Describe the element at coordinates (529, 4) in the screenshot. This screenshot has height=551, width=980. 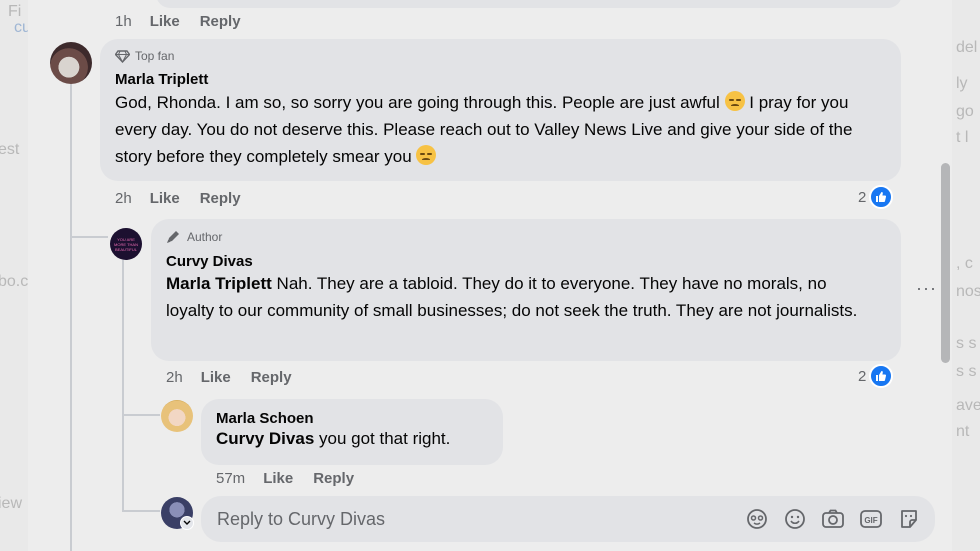
I see `previous-comment-bubble` at that location.